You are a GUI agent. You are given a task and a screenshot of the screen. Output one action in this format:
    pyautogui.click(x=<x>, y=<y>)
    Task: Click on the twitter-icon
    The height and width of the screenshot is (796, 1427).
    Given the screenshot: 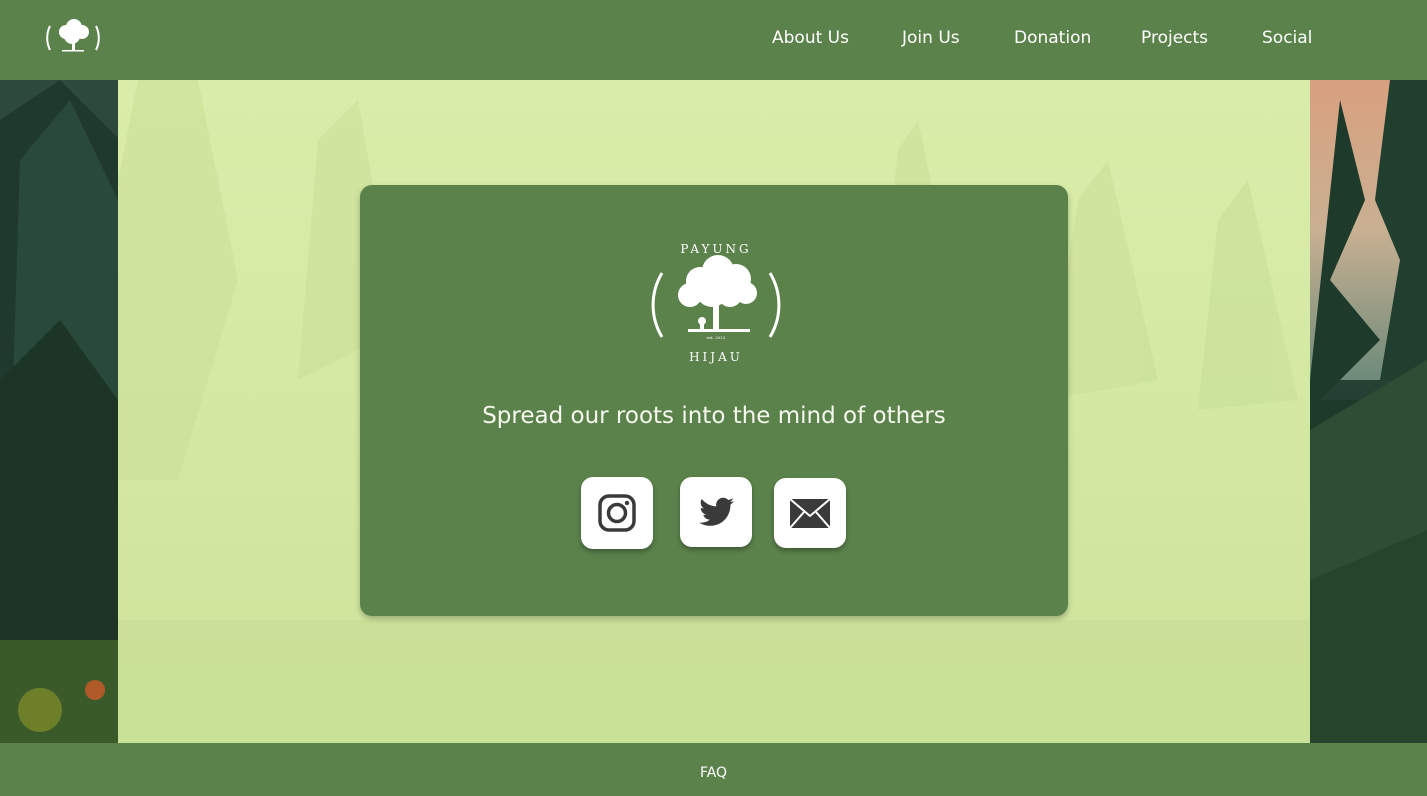 What is the action you would take?
    pyautogui.click(x=716, y=511)
    